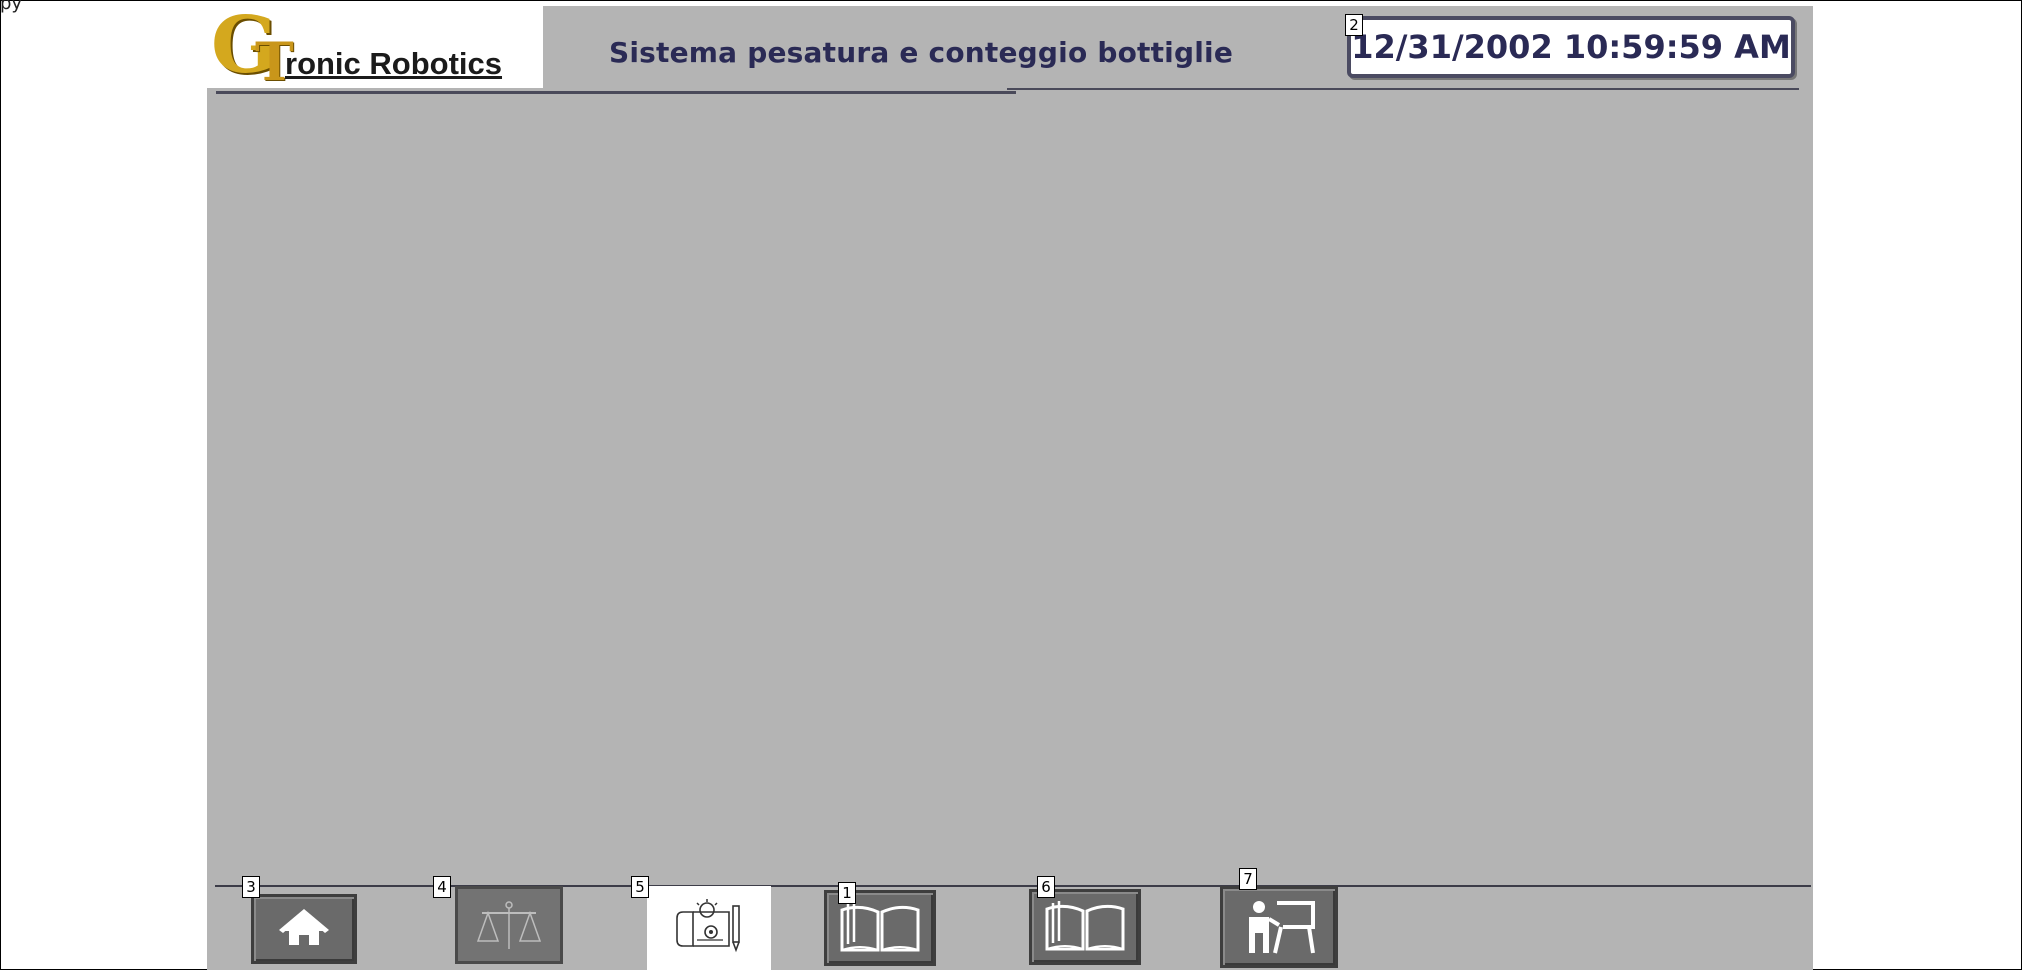 The image size is (2022, 970). Describe the element at coordinates (251, 887) in the screenshot. I see `home-badge: 3` at that location.